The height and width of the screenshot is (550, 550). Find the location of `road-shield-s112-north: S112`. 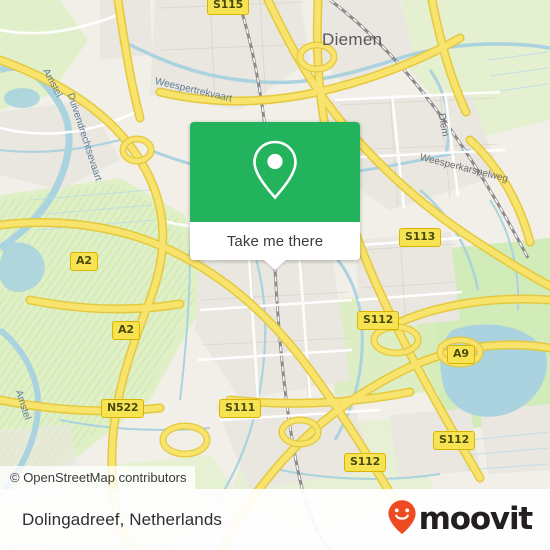

road-shield-s112-north: S112 is located at coordinates (378, 320).